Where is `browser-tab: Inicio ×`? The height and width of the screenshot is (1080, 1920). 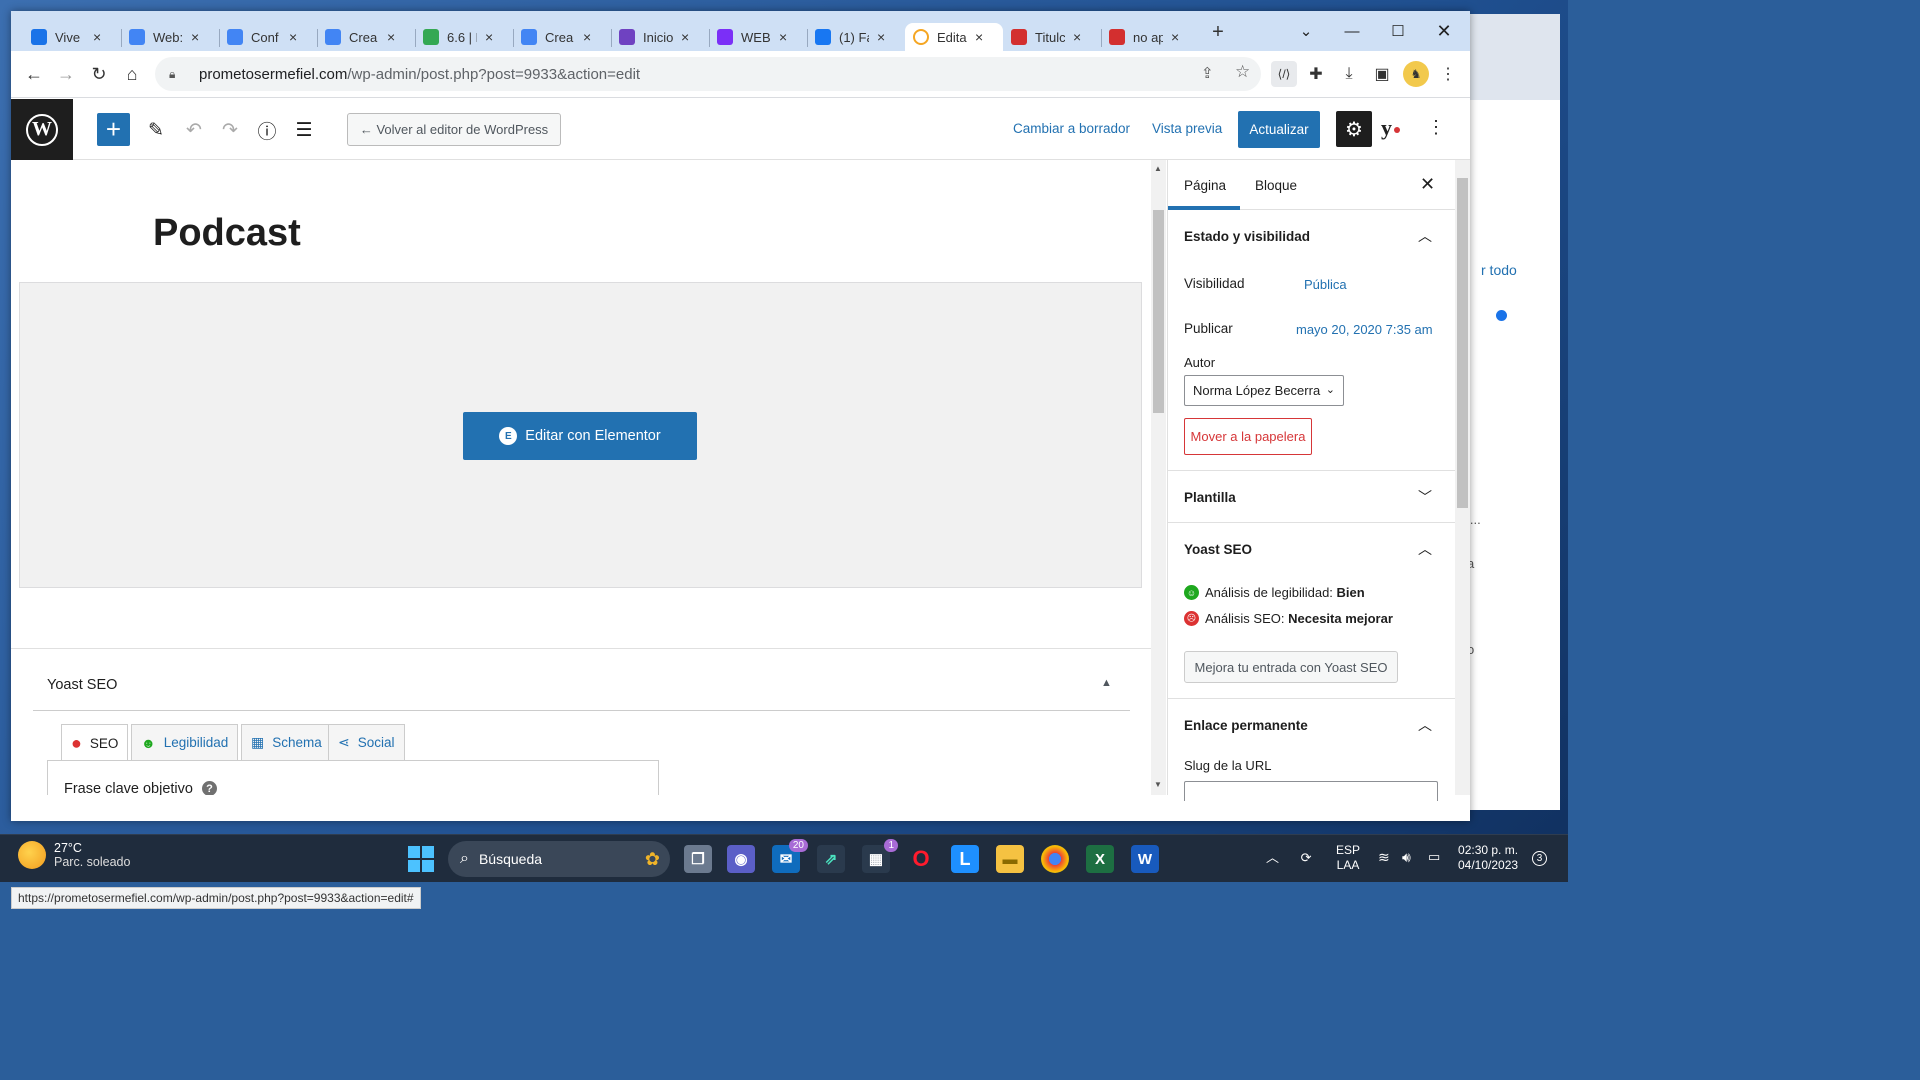 browser-tab: Inicio × is located at coordinates (660, 37).